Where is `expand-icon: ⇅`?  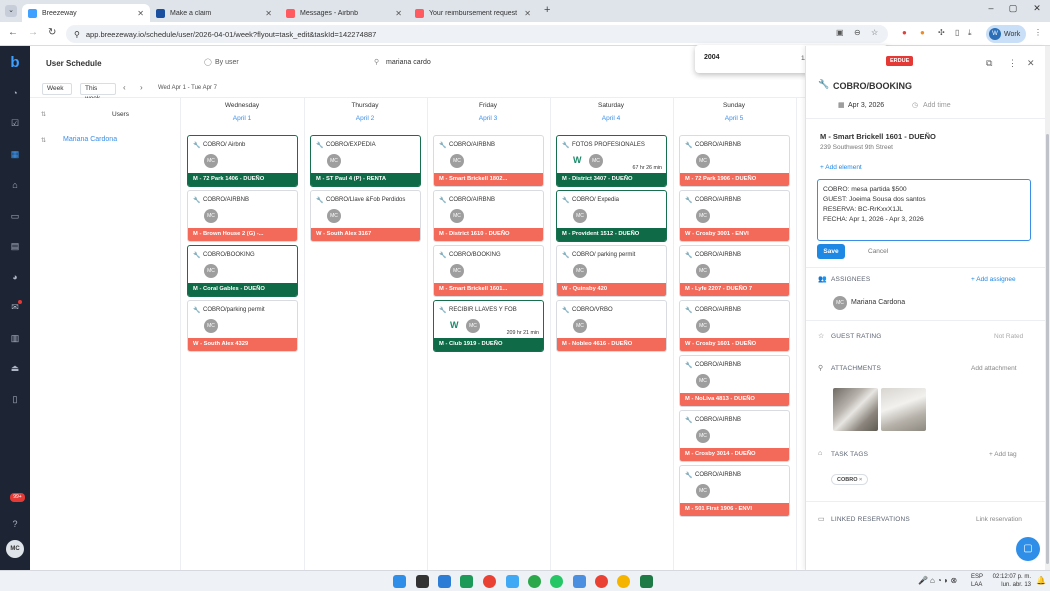 expand-icon: ⇅ is located at coordinates (43, 114).